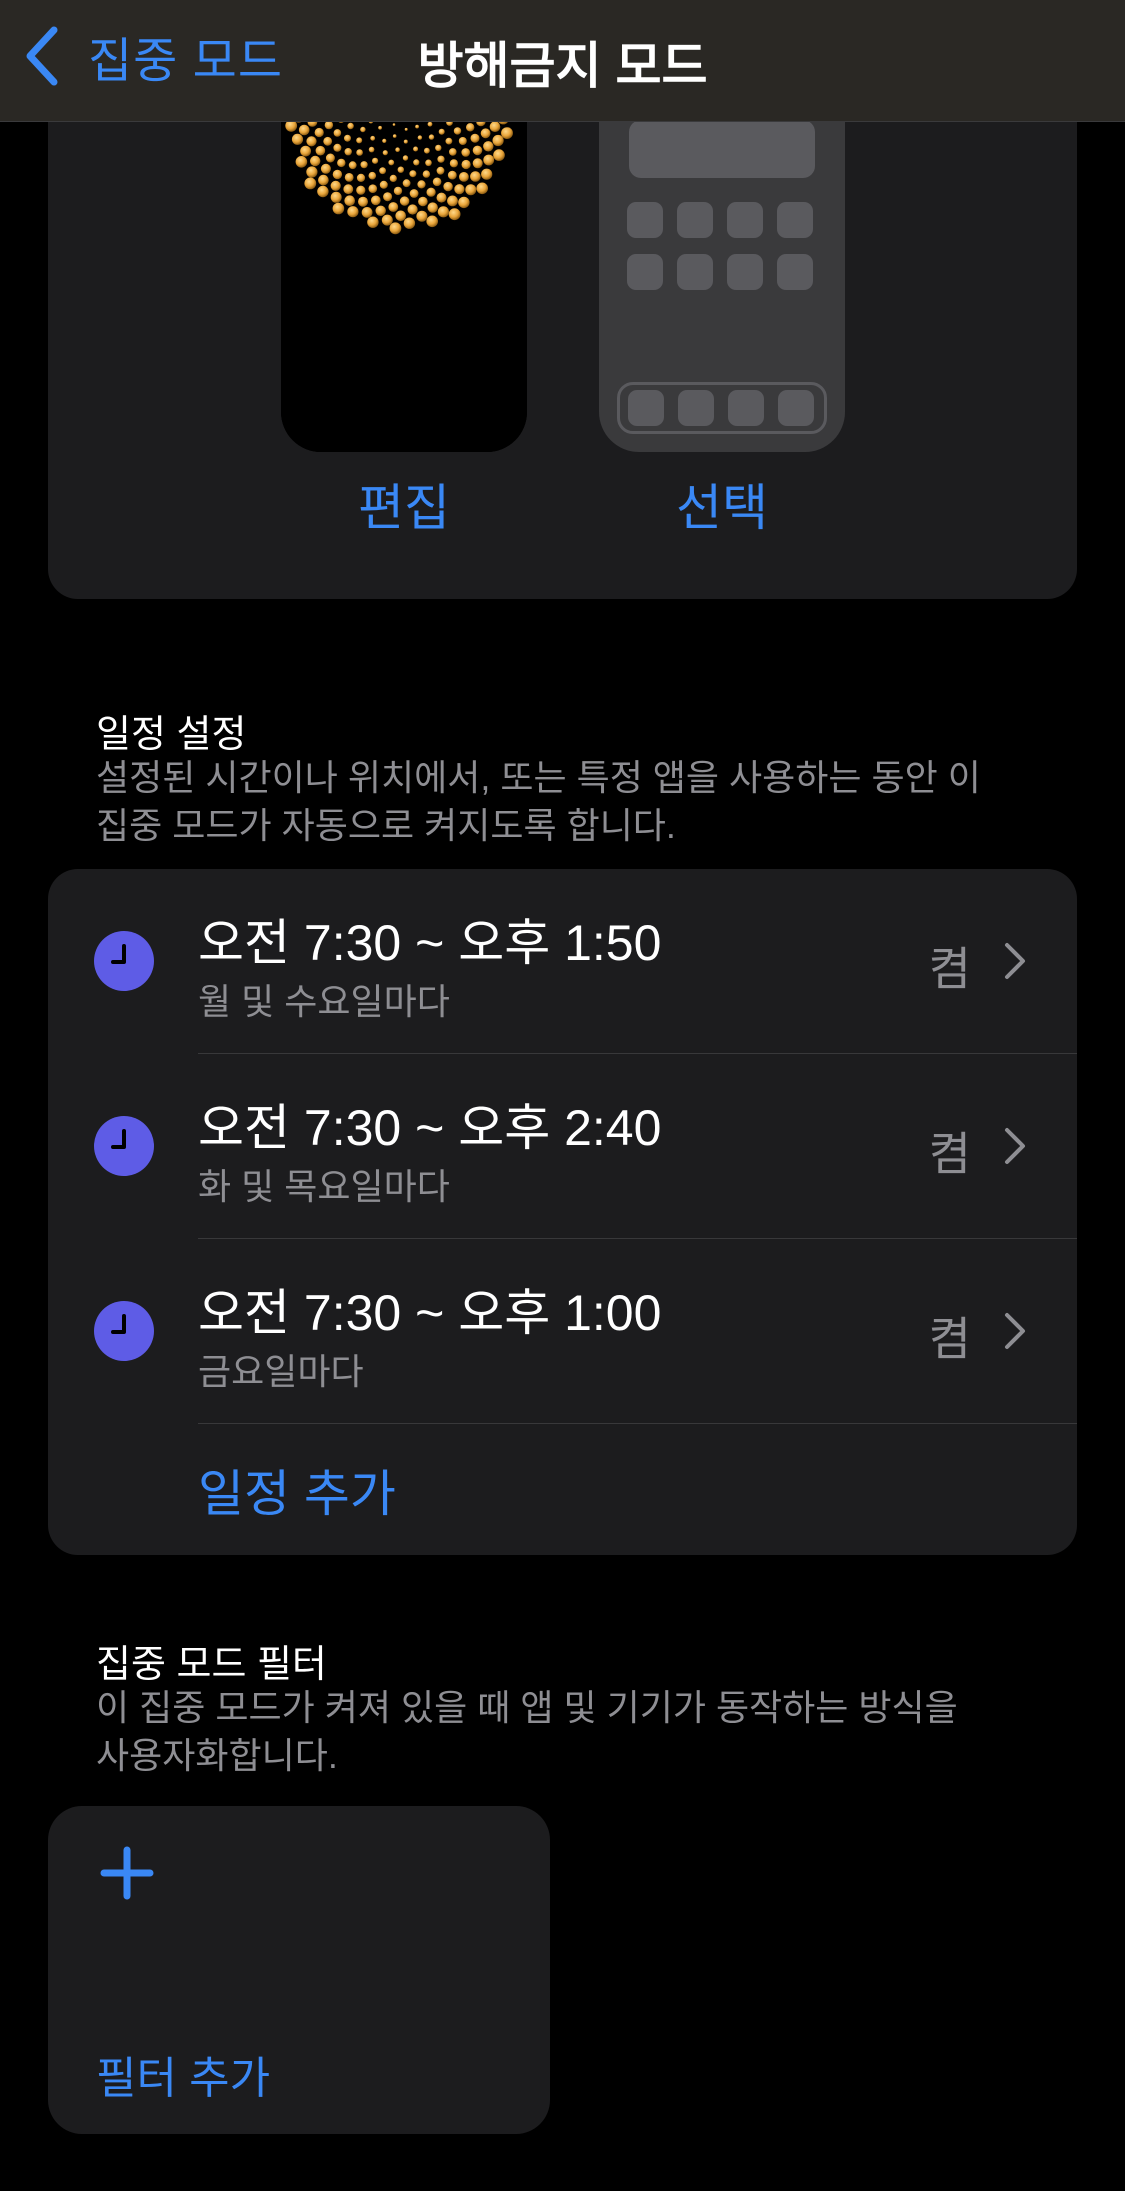  Describe the element at coordinates (386, 825) in the screenshot. I see `schedule-description-line2: 집중 모드가 자동으로 켜지도록 합니다.` at that location.